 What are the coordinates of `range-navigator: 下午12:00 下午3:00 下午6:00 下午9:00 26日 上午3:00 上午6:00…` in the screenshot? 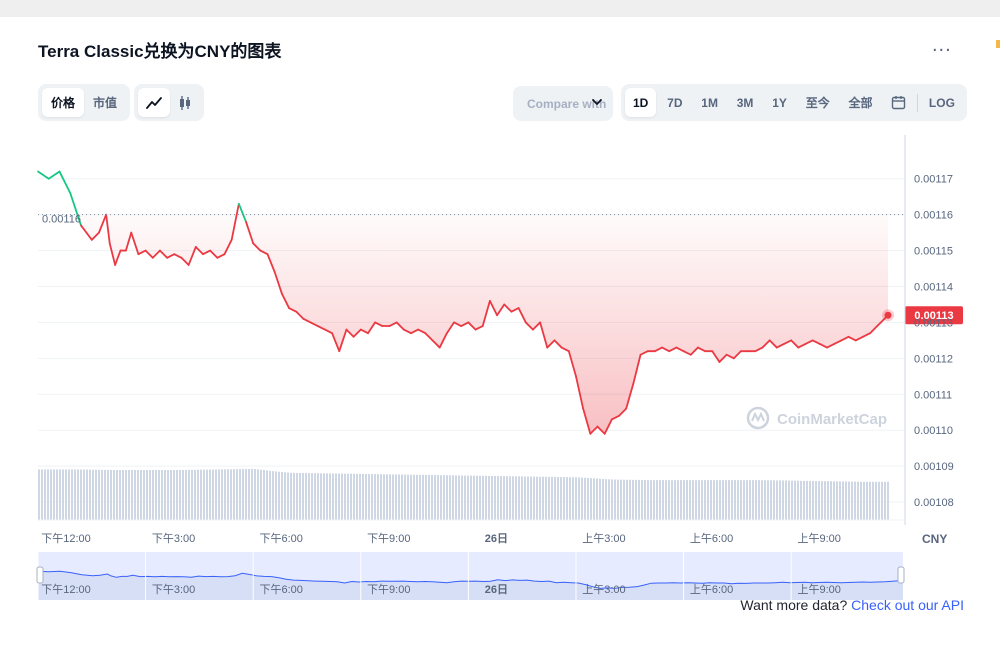 It's located at (470, 576).